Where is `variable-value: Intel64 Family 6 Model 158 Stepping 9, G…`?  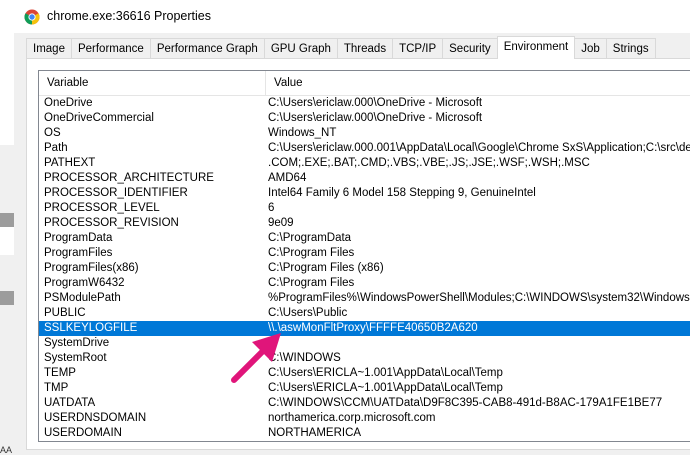 variable-value: Intel64 Family 6 Model 158 Stepping 9, G… is located at coordinates (402, 193).